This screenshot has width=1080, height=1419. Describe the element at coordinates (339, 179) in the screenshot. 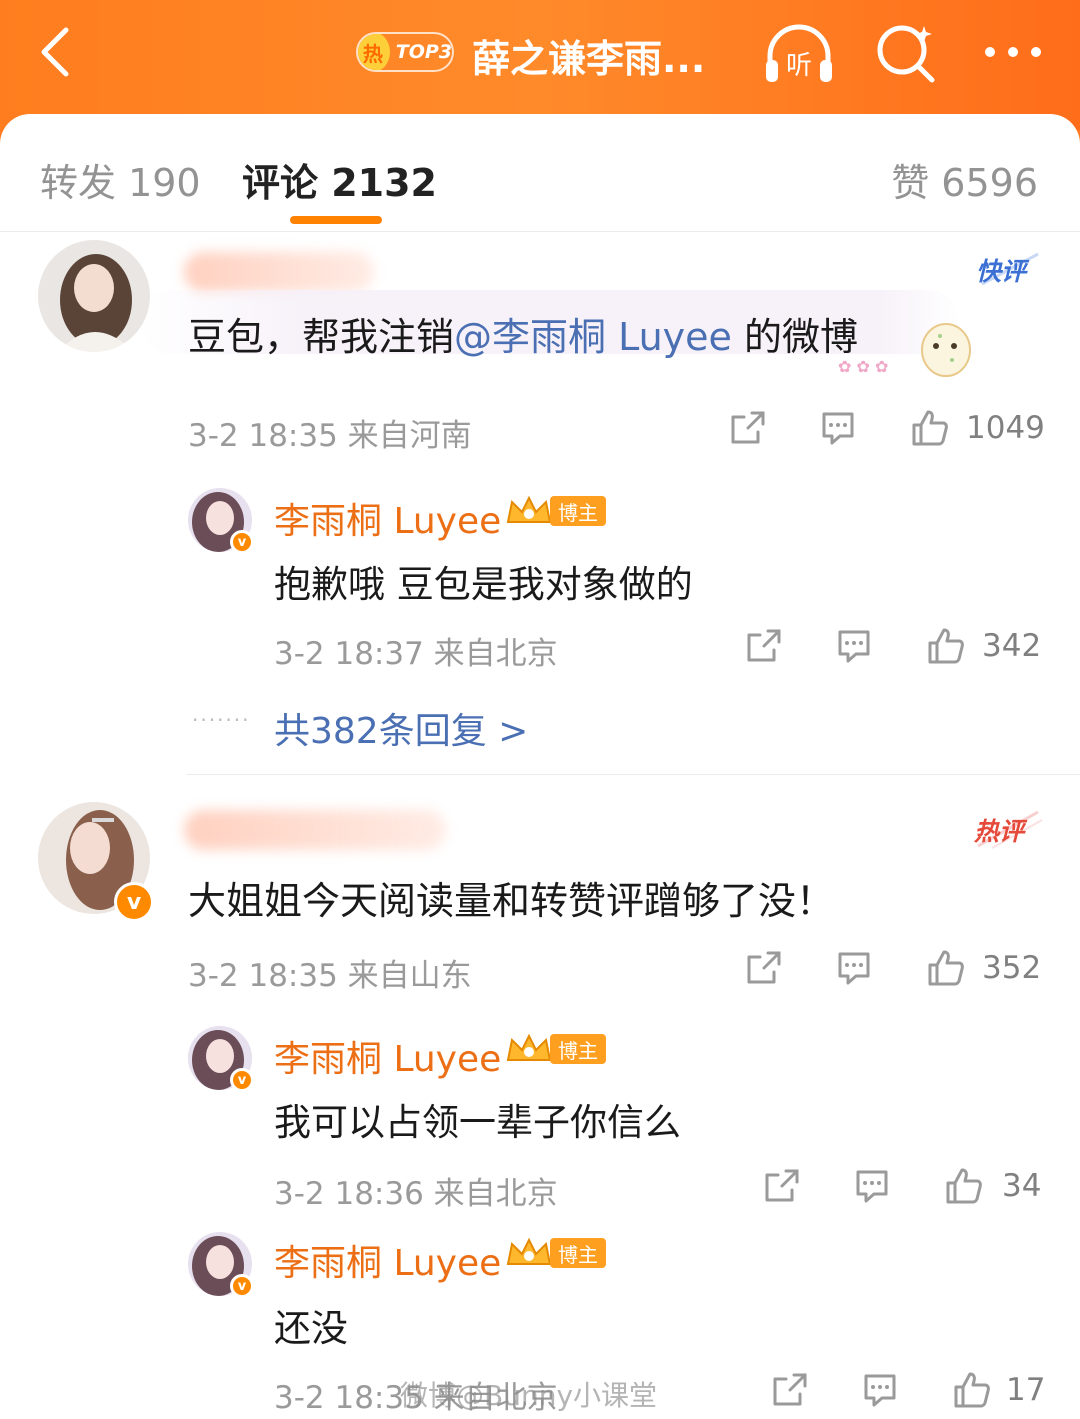

I see `tab-comment: 评论 2132` at that location.